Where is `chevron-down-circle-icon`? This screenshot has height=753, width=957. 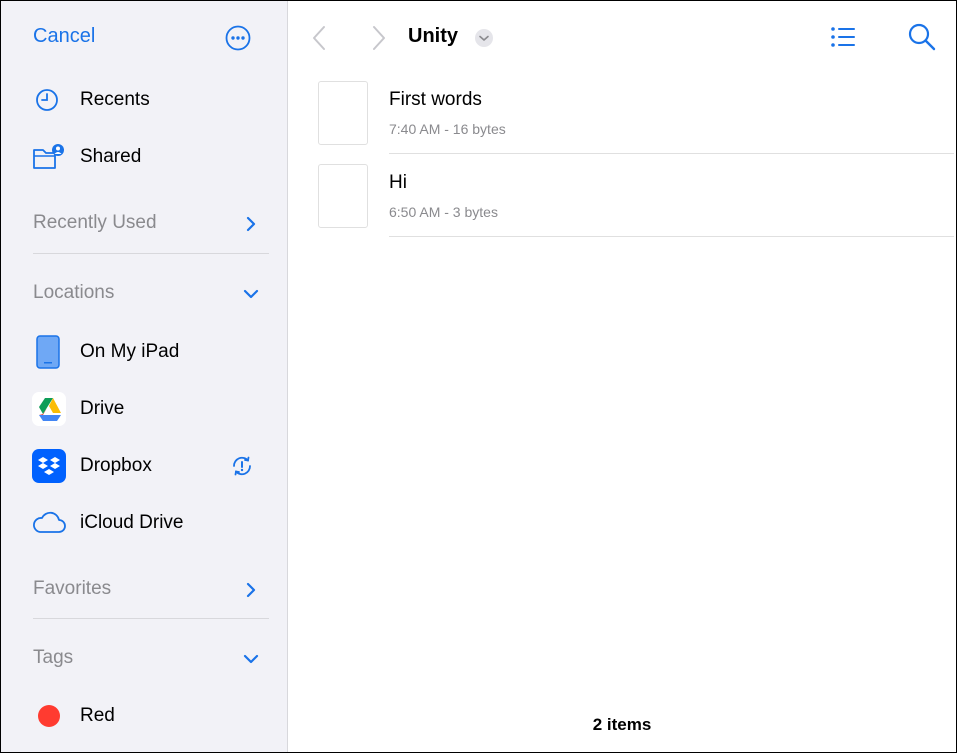 chevron-down-circle-icon is located at coordinates (484, 38).